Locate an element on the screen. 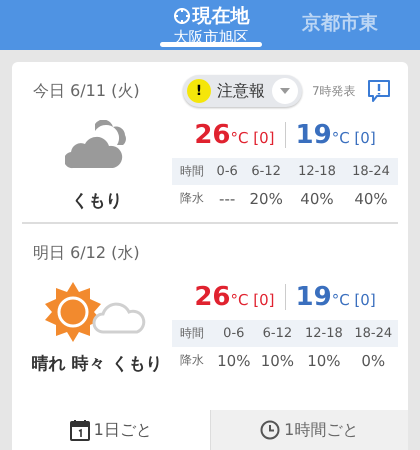 The width and height of the screenshot is (420, 450). view-tab: 1時間ごと is located at coordinates (309, 430).